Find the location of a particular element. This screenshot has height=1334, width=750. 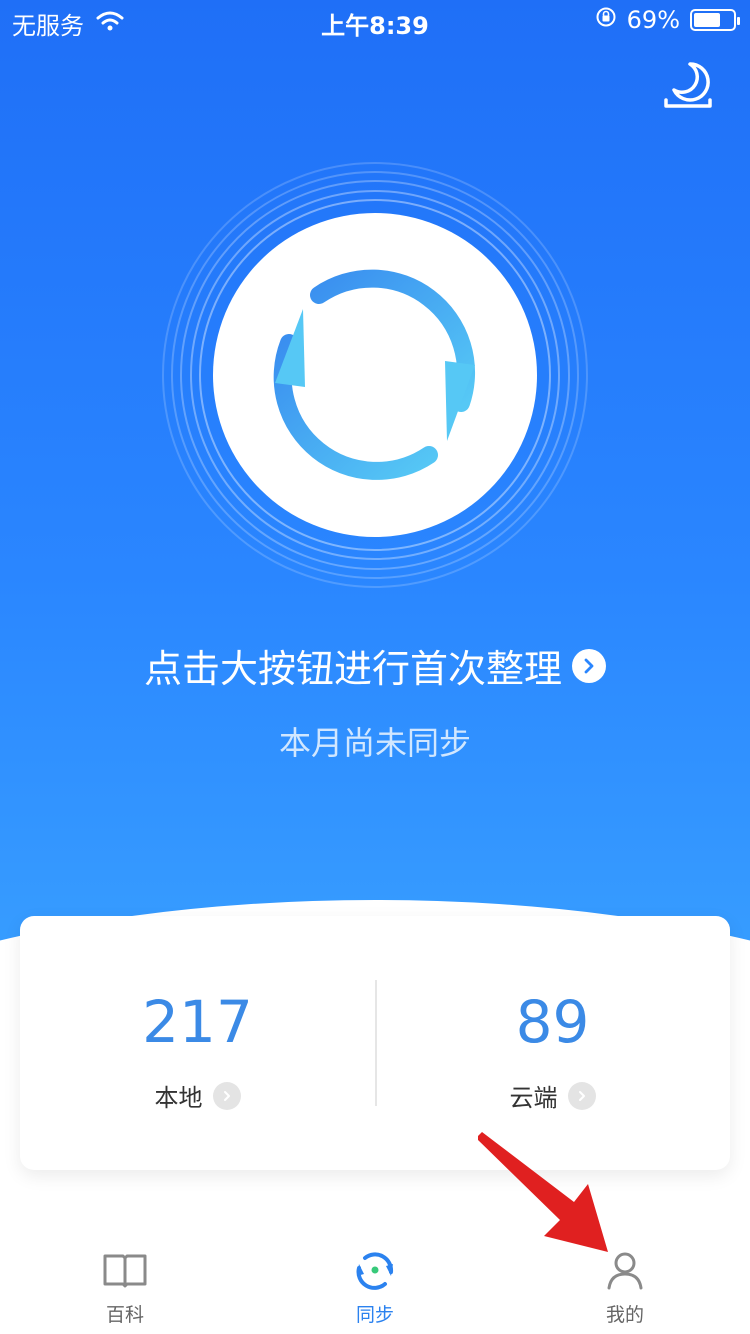

tab-bar: 百科 同步 我的 is located at coordinates (375, 1282).